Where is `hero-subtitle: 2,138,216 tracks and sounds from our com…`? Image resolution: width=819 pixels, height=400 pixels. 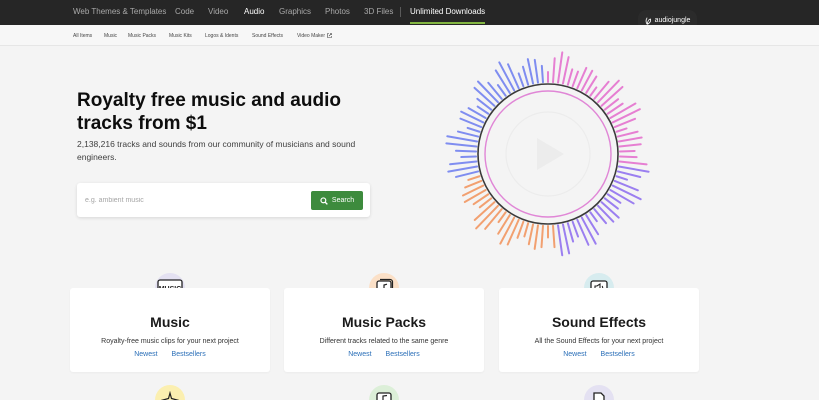 hero-subtitle: 2,138,216 tracks and sounds from our com… is located at coordinates (216, 150).